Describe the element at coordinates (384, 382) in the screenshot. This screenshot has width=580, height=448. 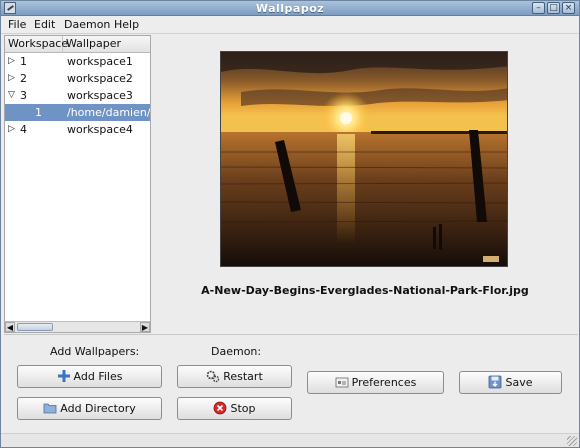
I see `preferences-label: Preferences` at that location.